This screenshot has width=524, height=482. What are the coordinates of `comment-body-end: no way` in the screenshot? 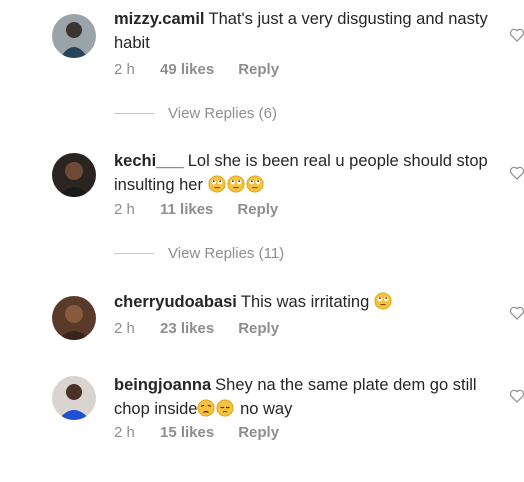 It's located at (266, 409).